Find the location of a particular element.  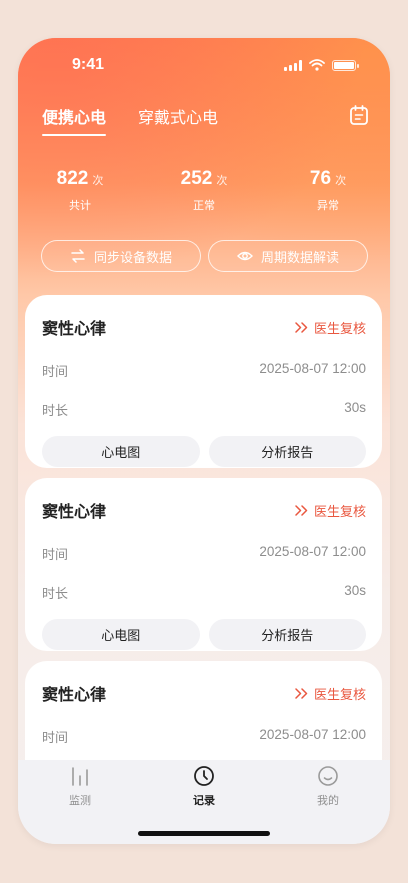

signal-icon is located at coordinates (293, 65).